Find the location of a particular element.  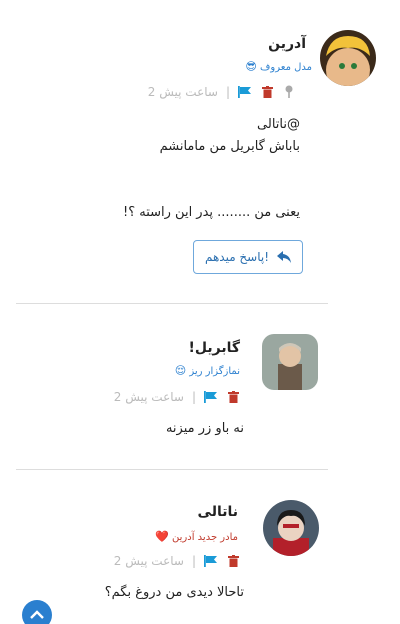

author-name: آدرین is located at coordinates (287, 44).